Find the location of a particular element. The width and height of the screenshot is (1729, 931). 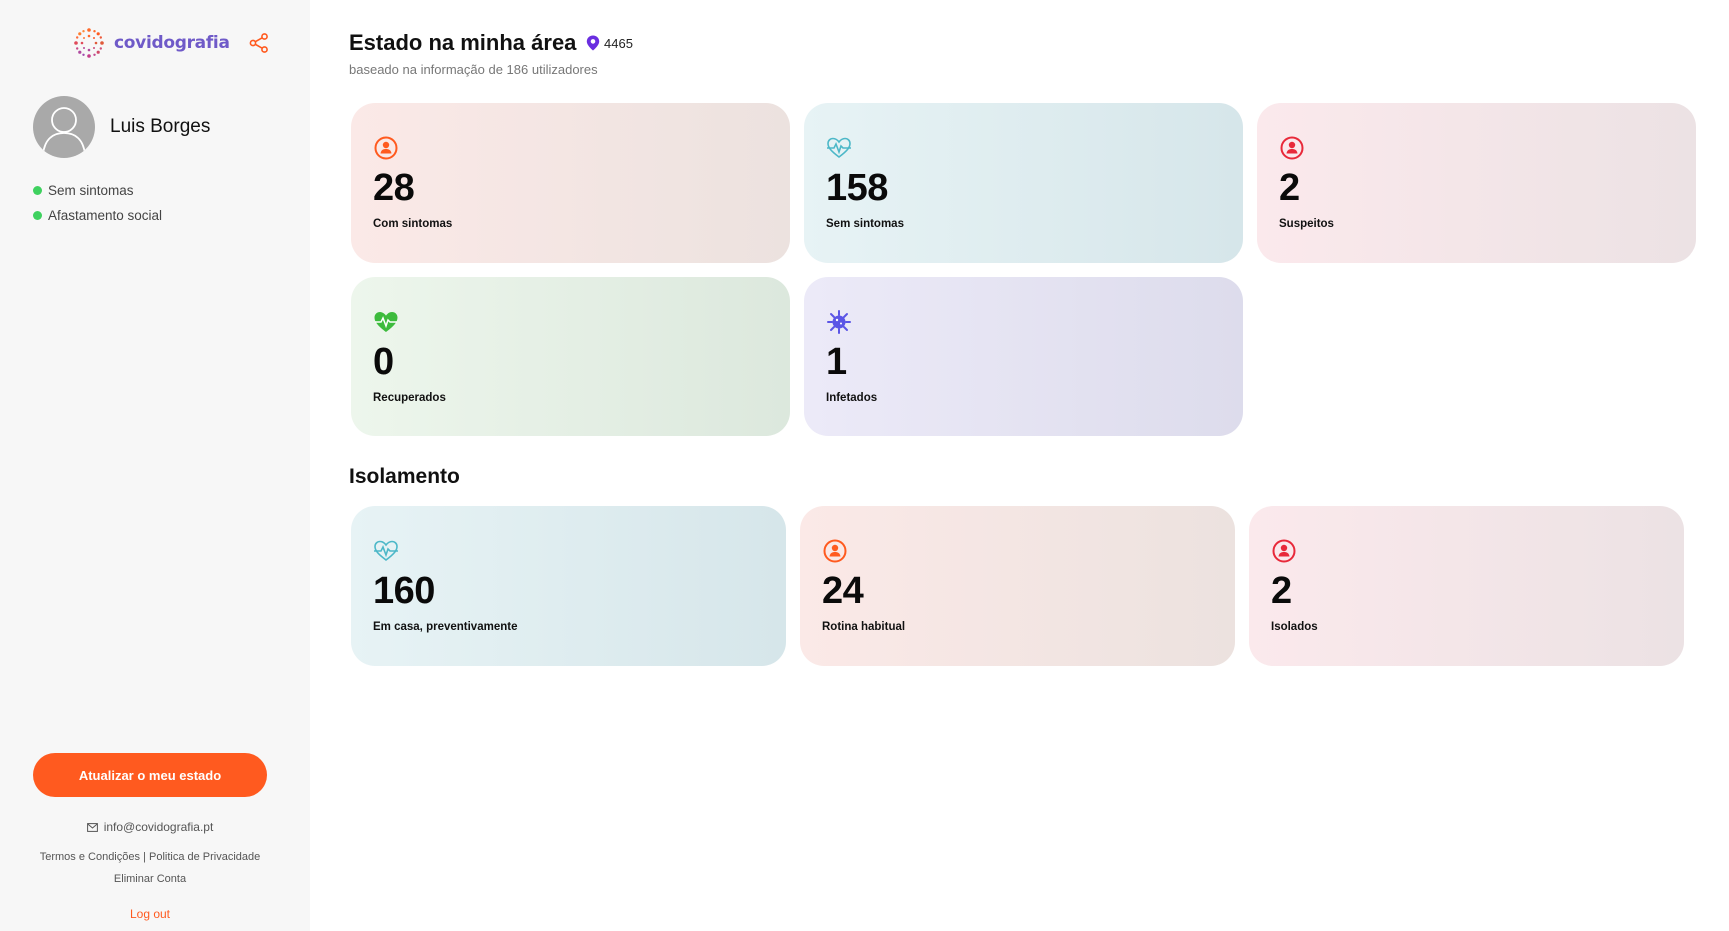

status-no-symptoms: Sem sintomas is located at coordinates (83, 190).